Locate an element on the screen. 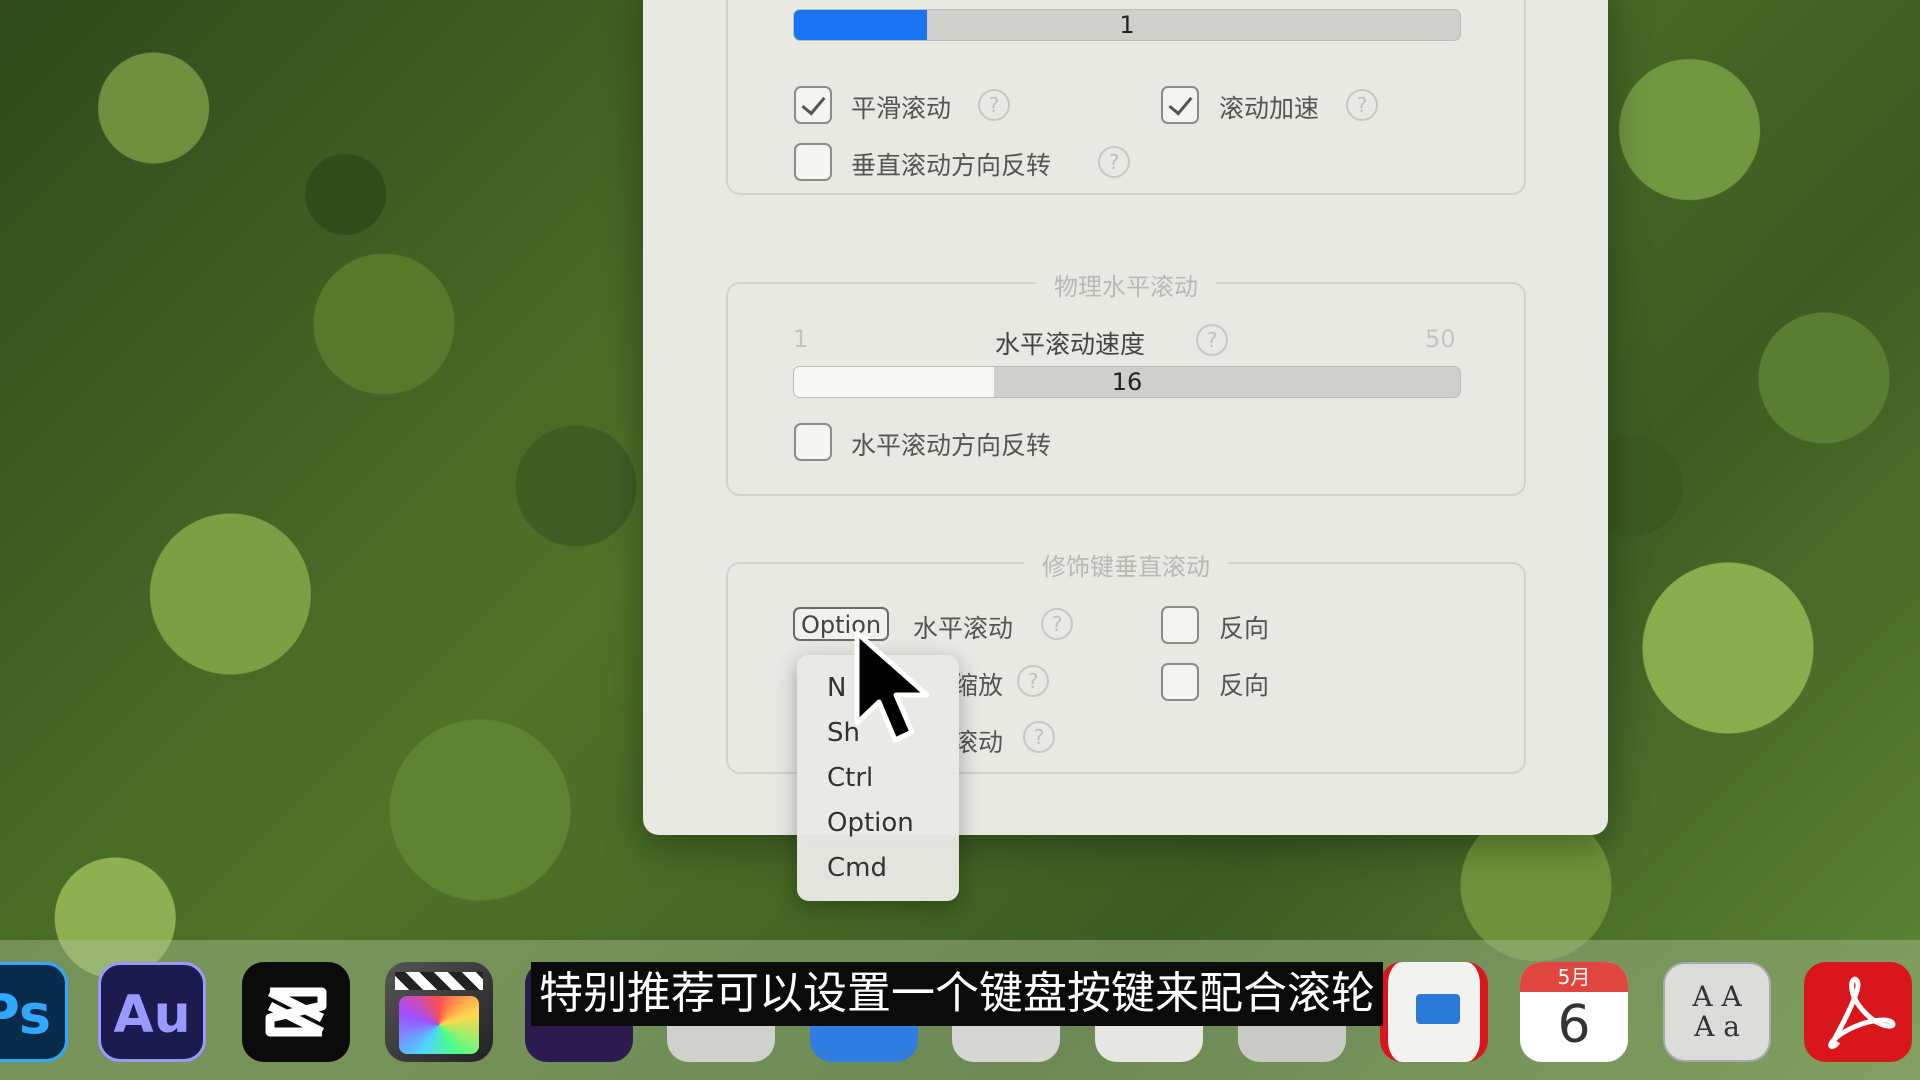  row3-modifier-label: 滚动 is located at coordinates (978, 742).